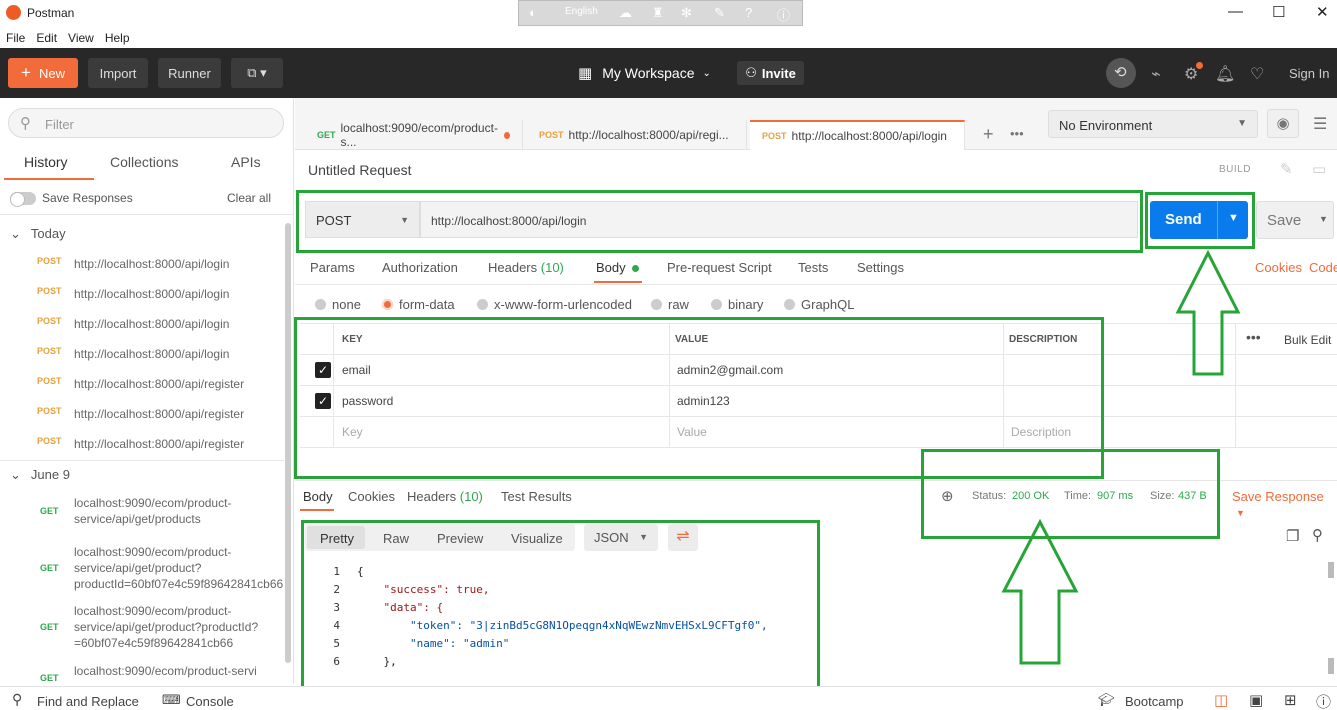  Describe the element at coordinates (880, 267) in the screenshot. I see `tab-settings: Settings` at that location.